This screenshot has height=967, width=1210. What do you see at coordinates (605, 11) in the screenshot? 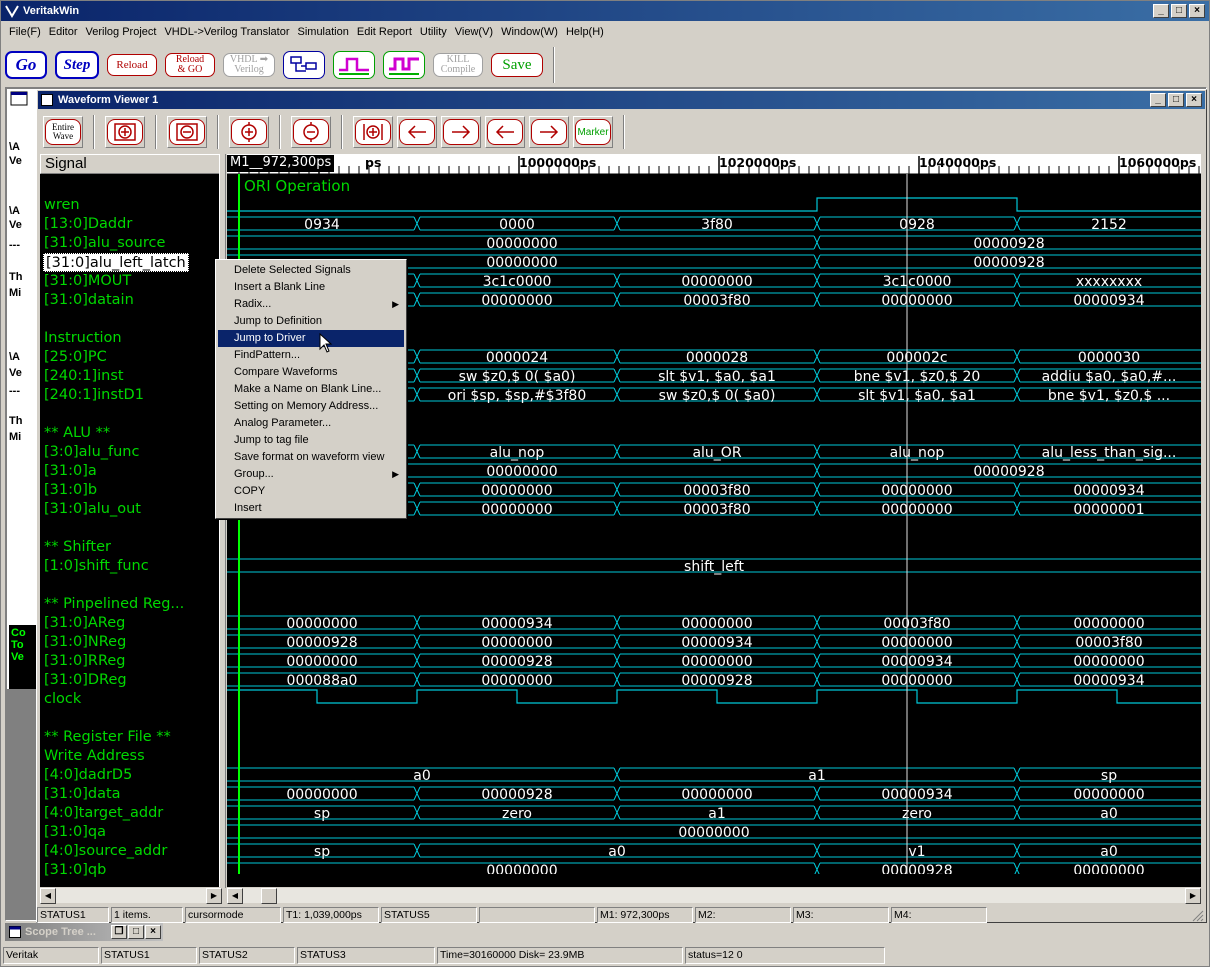
I see `app-title-bar: VeritakWin _ □ ×` at bounding box center [605, 11].